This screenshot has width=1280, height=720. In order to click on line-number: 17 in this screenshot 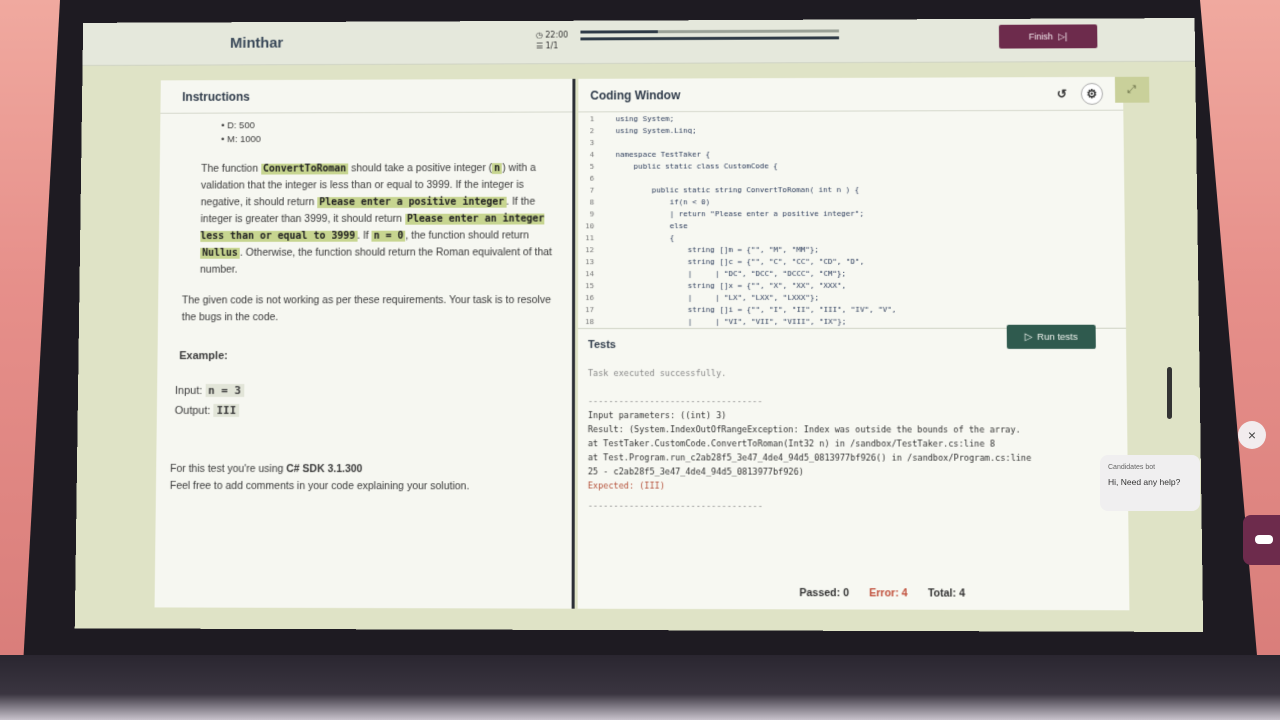, I will do `click(590, 309)`.